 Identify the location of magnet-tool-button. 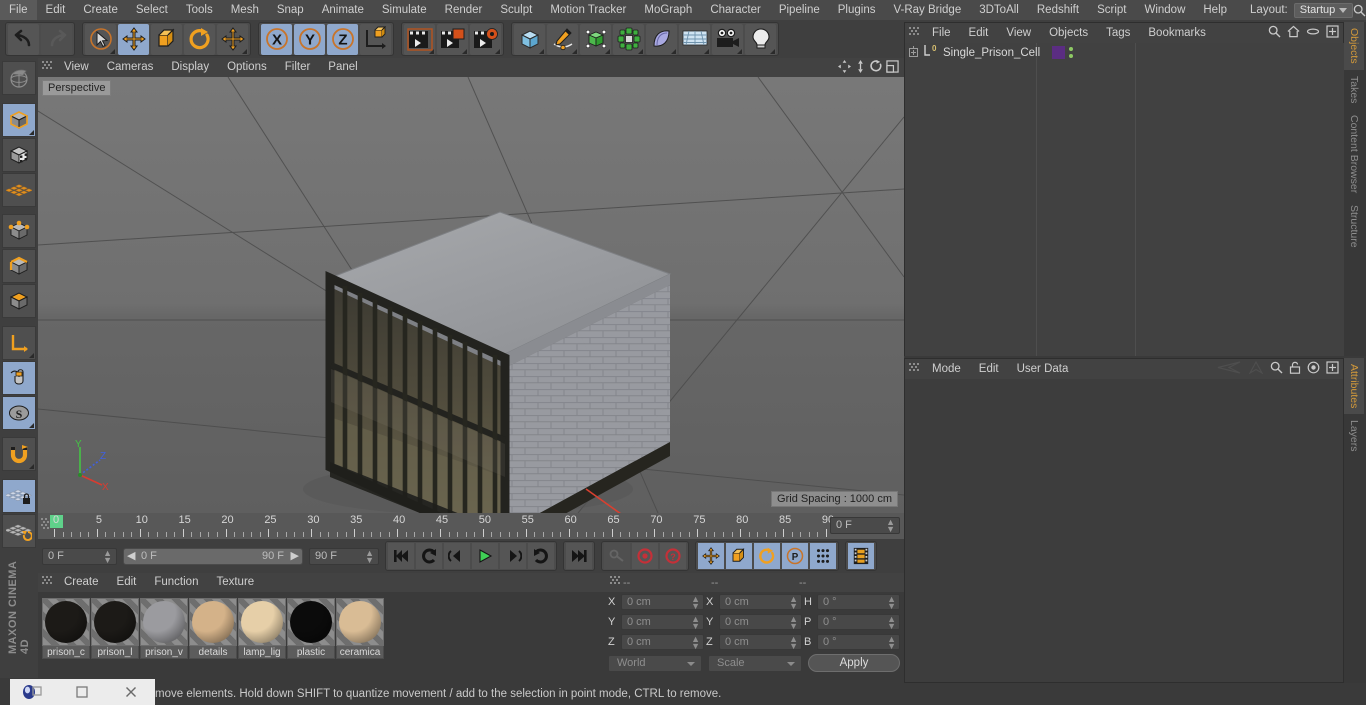
(19, 454).